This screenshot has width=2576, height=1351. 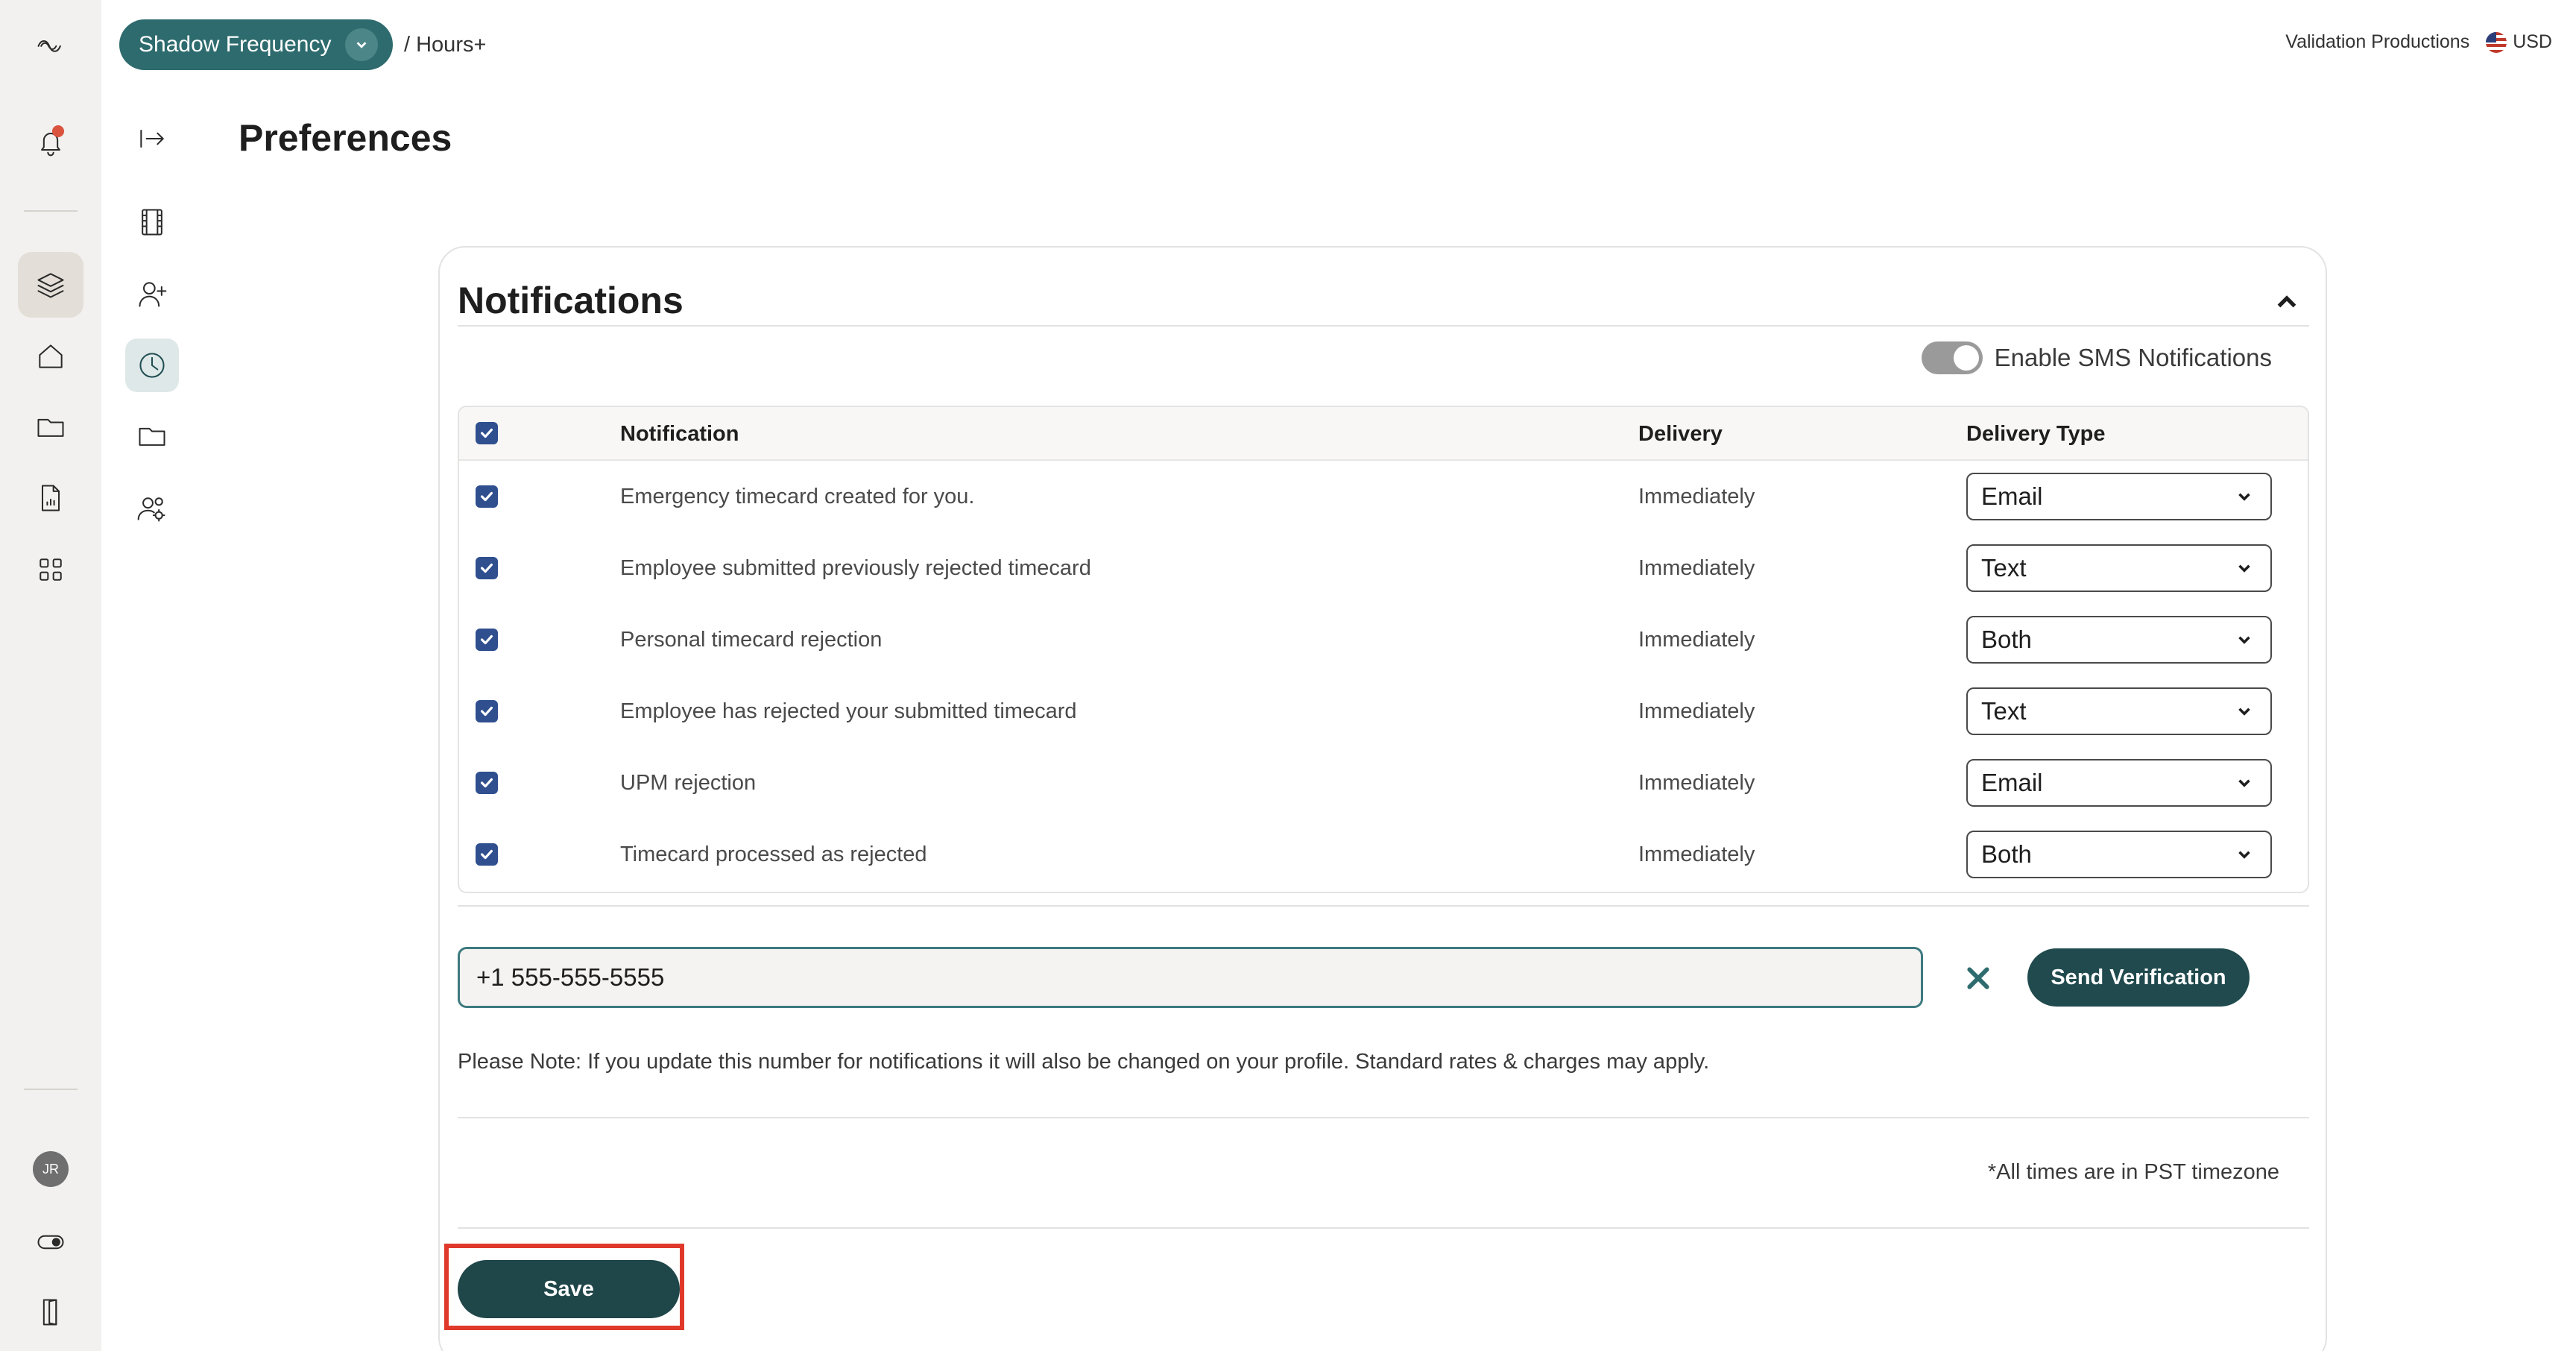 What do you see at coordinates (1952, 357) in the screenshot?
I see `sms-notifications-toggle` at bounding box center [1952, 357].